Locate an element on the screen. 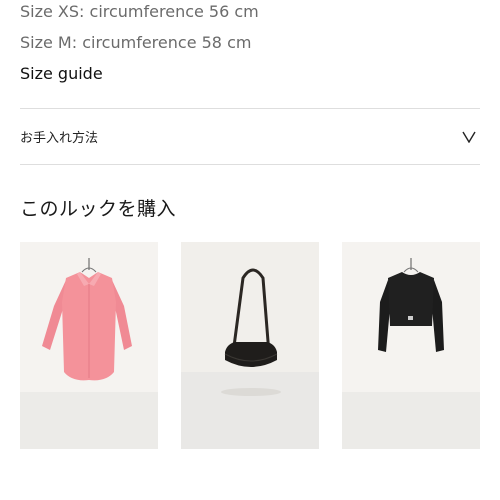 This screenshot has width=500, height=500. size-xs-info: Size XS: circumference 56 cm is located at coordinates (139, 11).